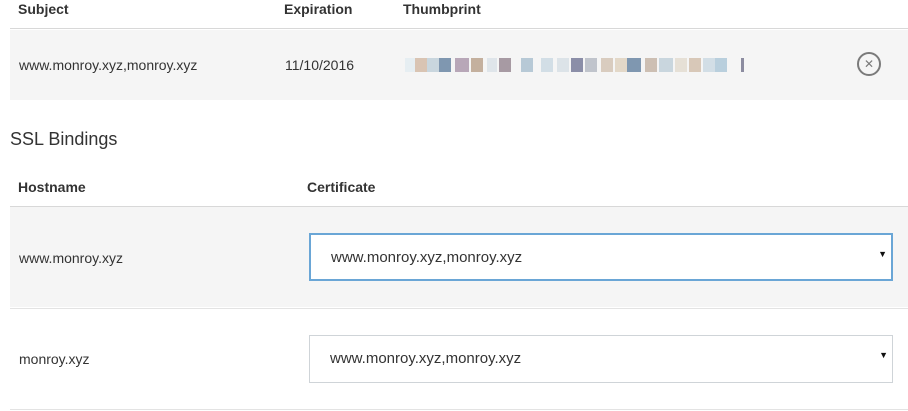 The height and width of the screenshot is (411, 908). I want to click on remove-certificate-button: ✕, so click(869, 64).